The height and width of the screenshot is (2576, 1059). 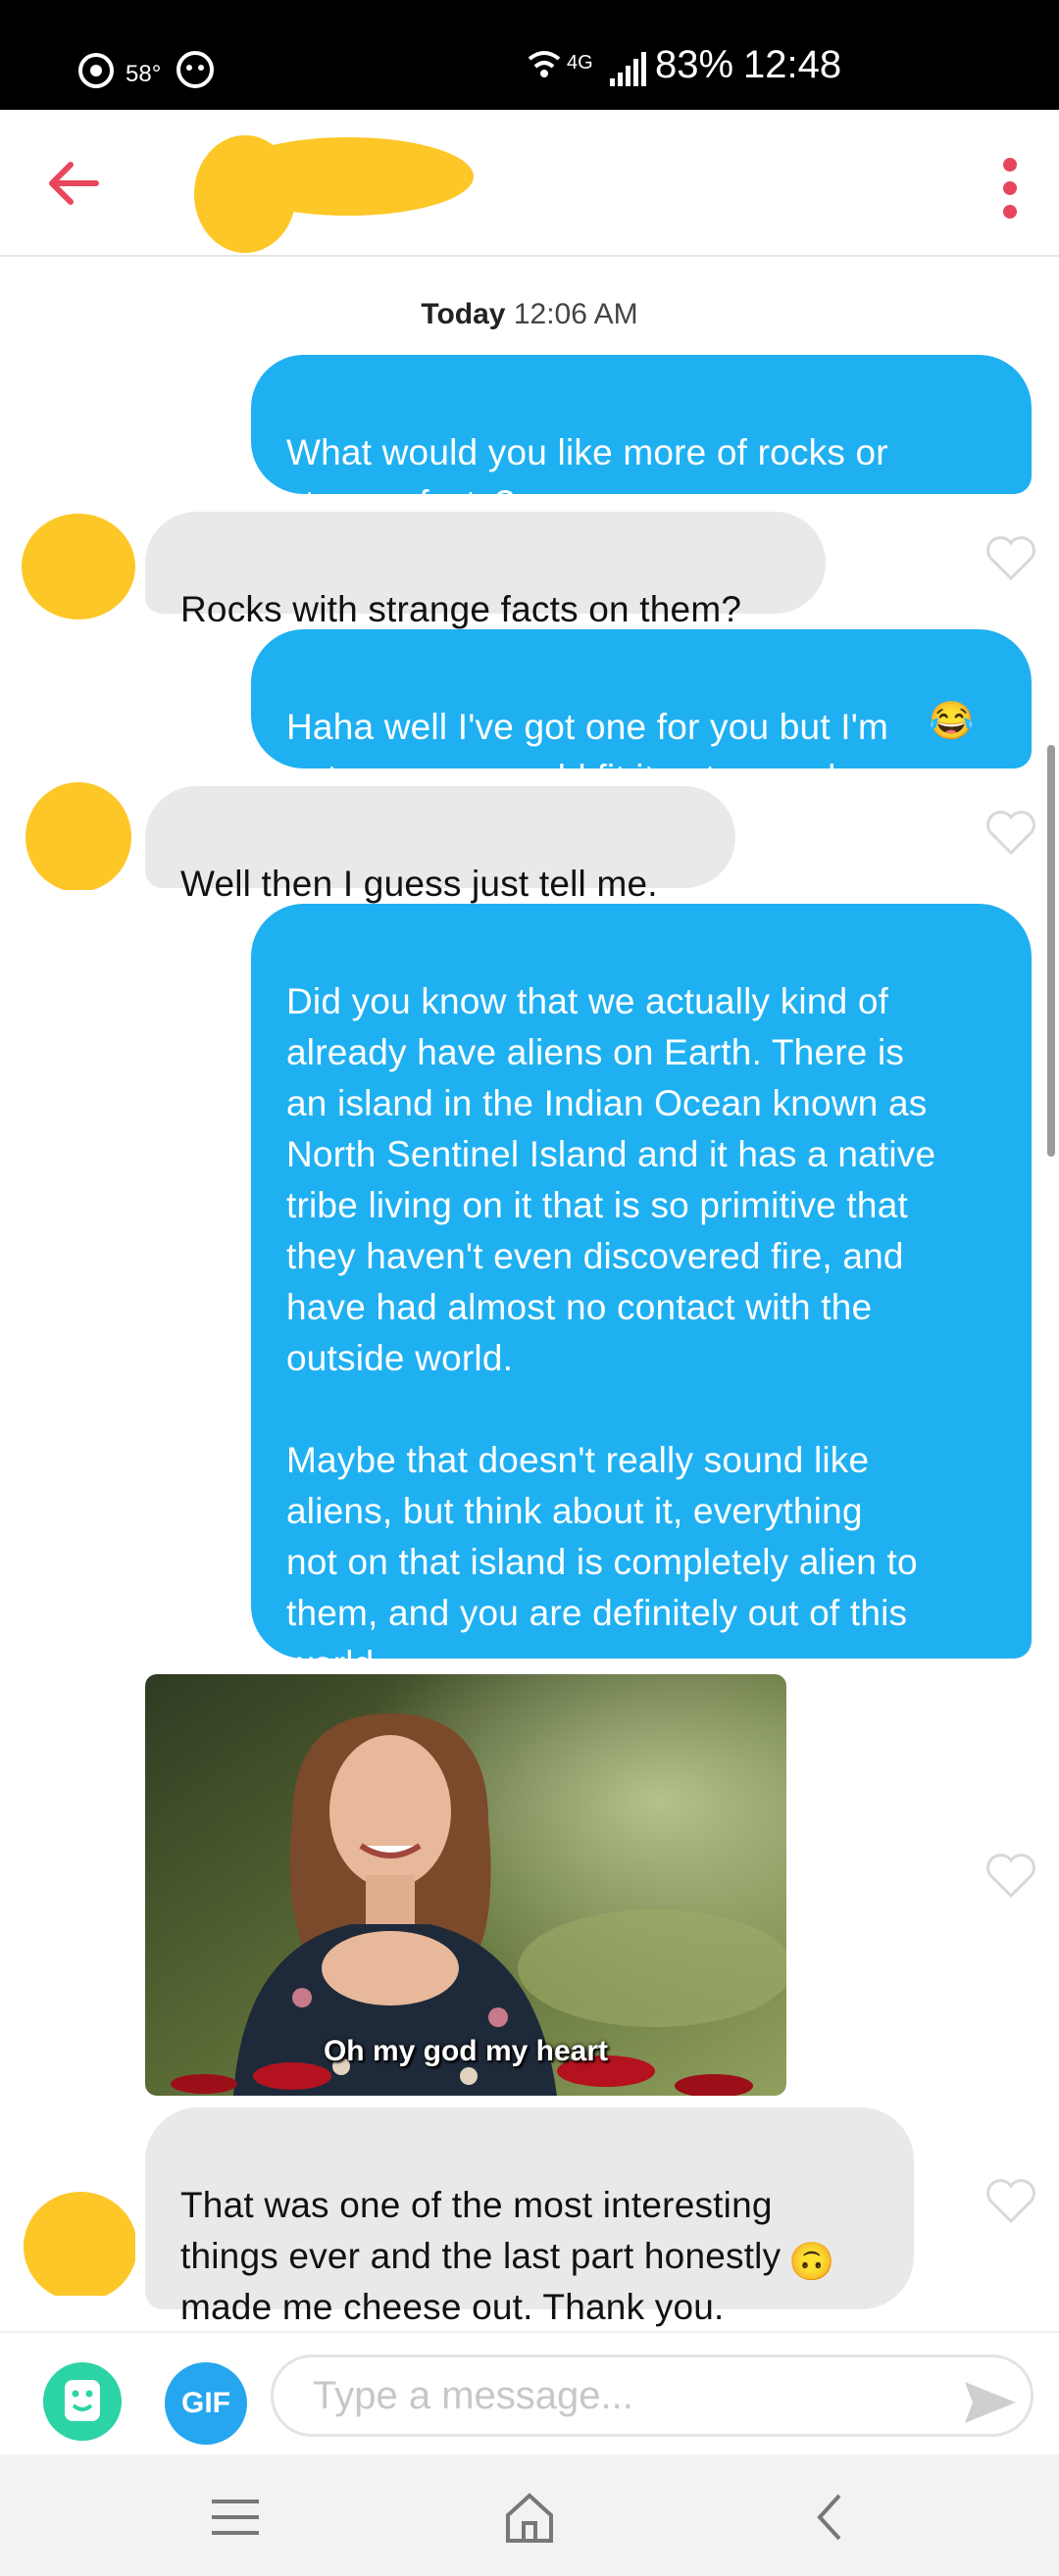 What do you see at coordinates (206, 2403) in the screenshot?
I see `gif-button: GIF` at bounding box center [206, 2403].